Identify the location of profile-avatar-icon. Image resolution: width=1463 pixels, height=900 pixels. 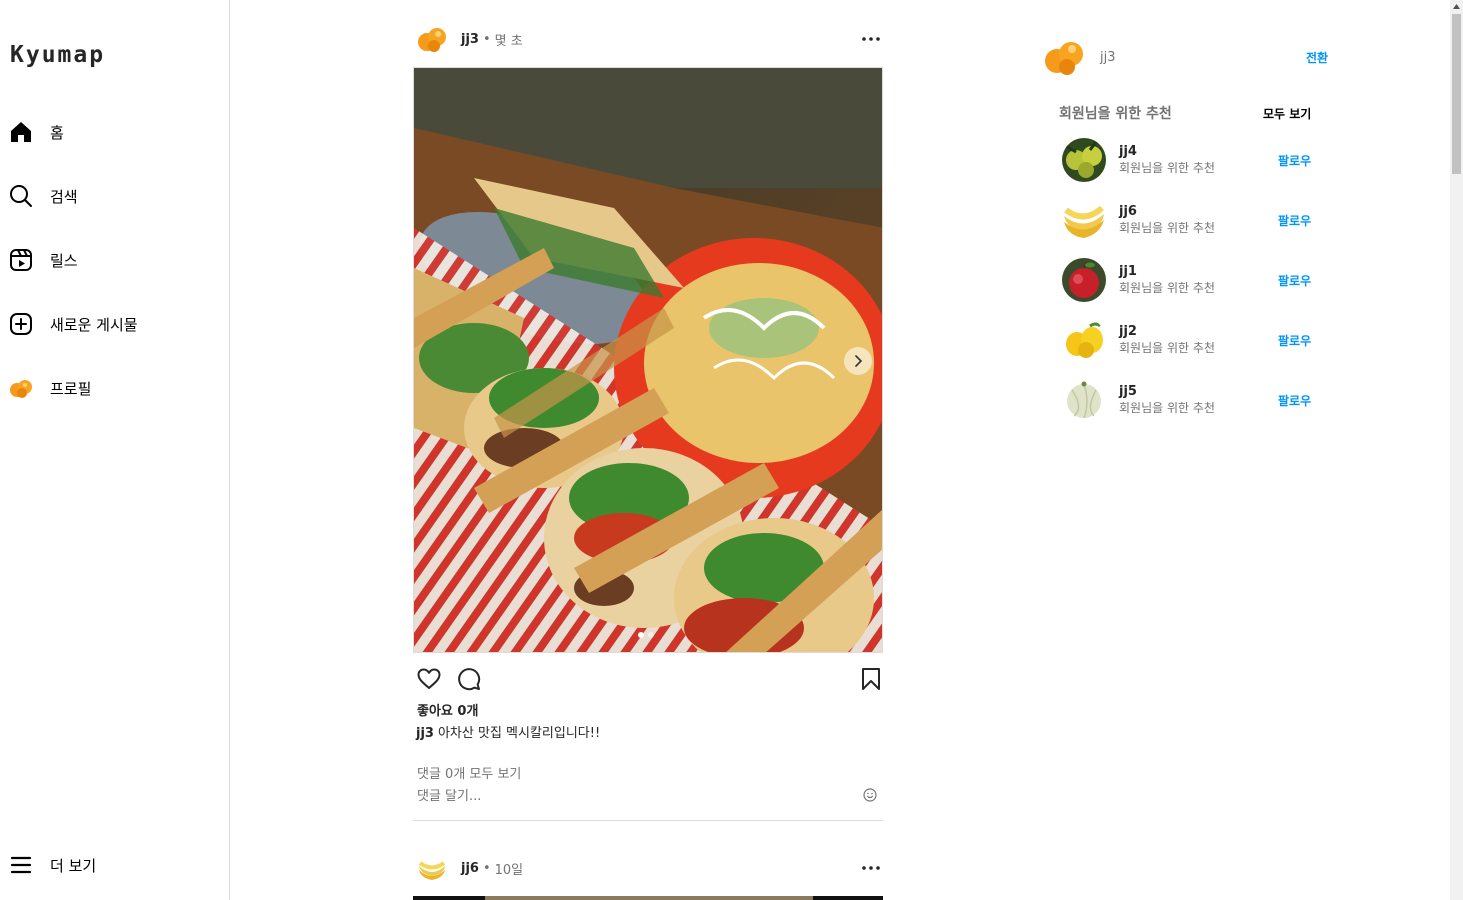
(21, 388).